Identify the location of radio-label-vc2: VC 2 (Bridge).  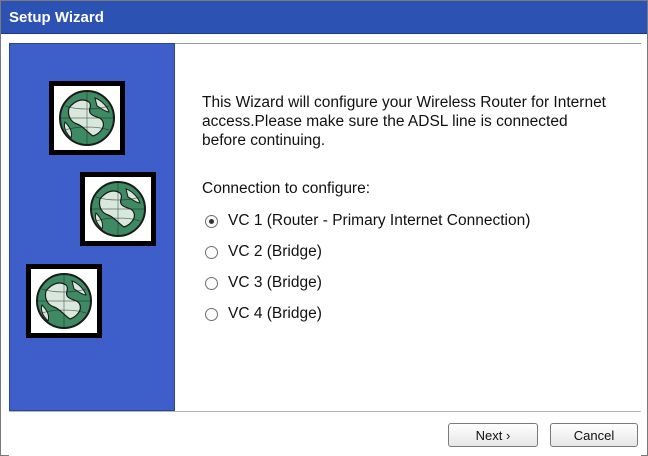
(275, 252).